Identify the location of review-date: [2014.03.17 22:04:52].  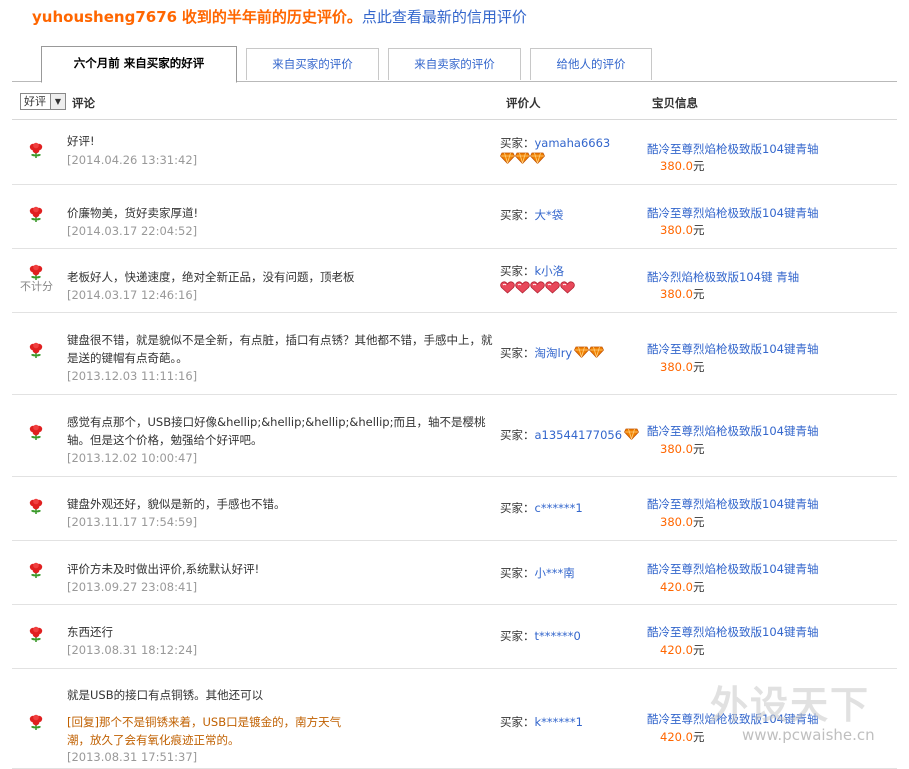
(132, 231).